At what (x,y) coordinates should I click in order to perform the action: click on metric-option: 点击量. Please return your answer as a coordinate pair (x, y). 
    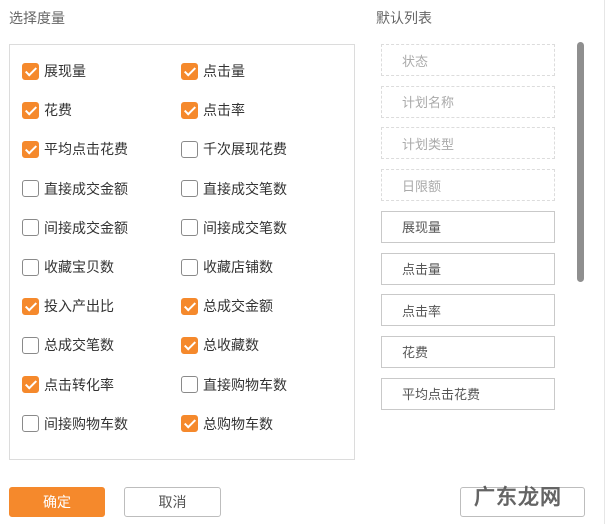
    Looking at the image, I should click on (213, 71).